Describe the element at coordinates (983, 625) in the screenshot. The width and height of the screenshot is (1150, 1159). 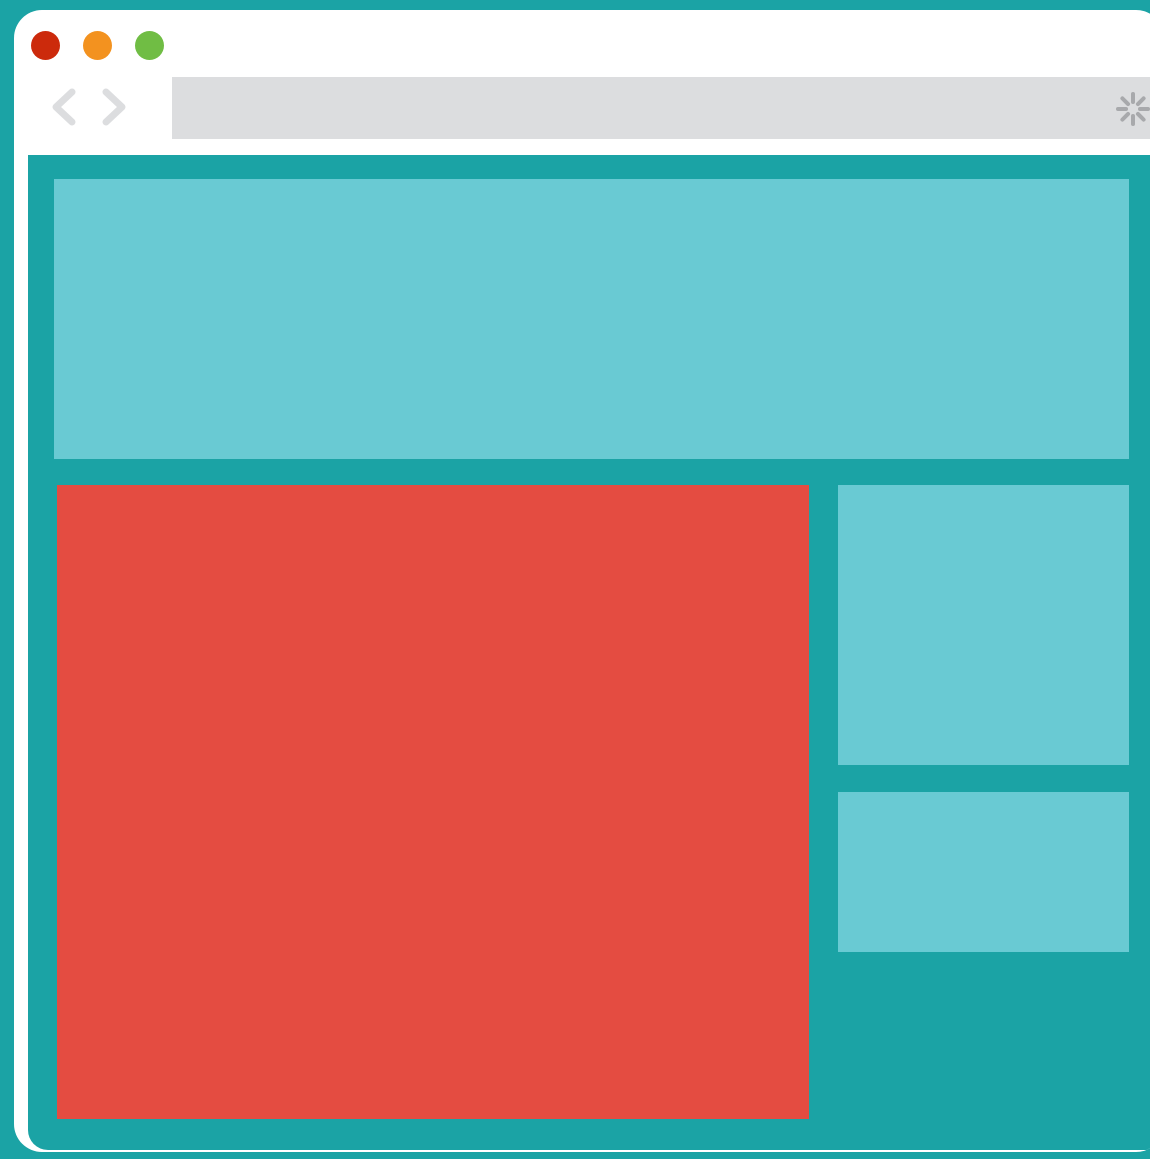
I see `sidebar-block-top` at that location.